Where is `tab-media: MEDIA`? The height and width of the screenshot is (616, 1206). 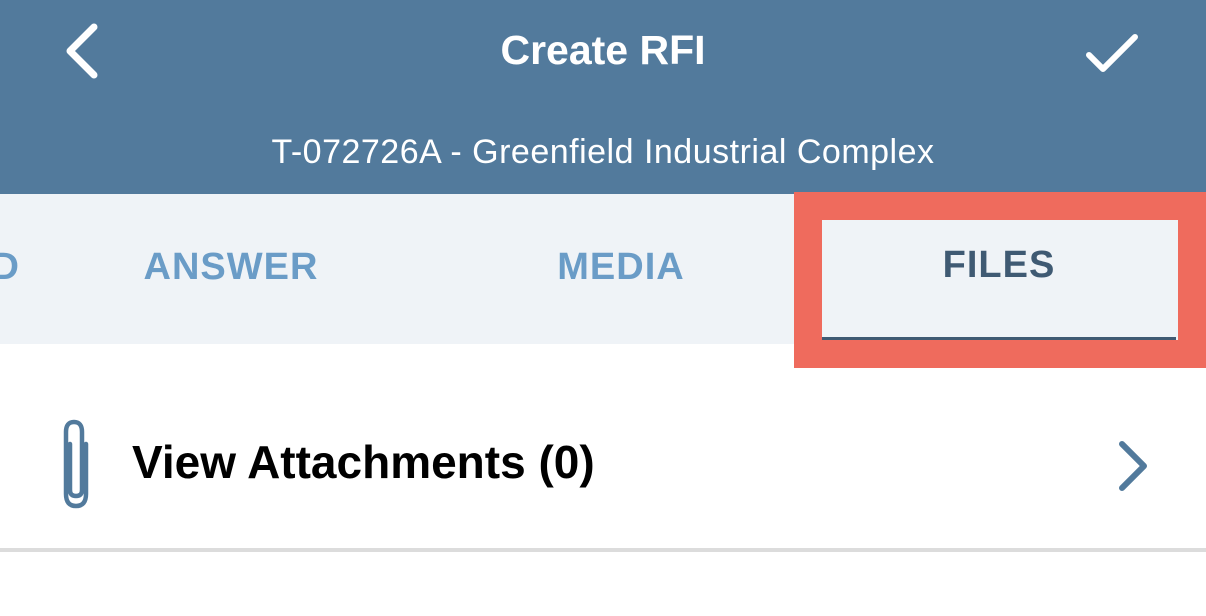
tab-media: MEDIA is located at coordinates (621, 267).